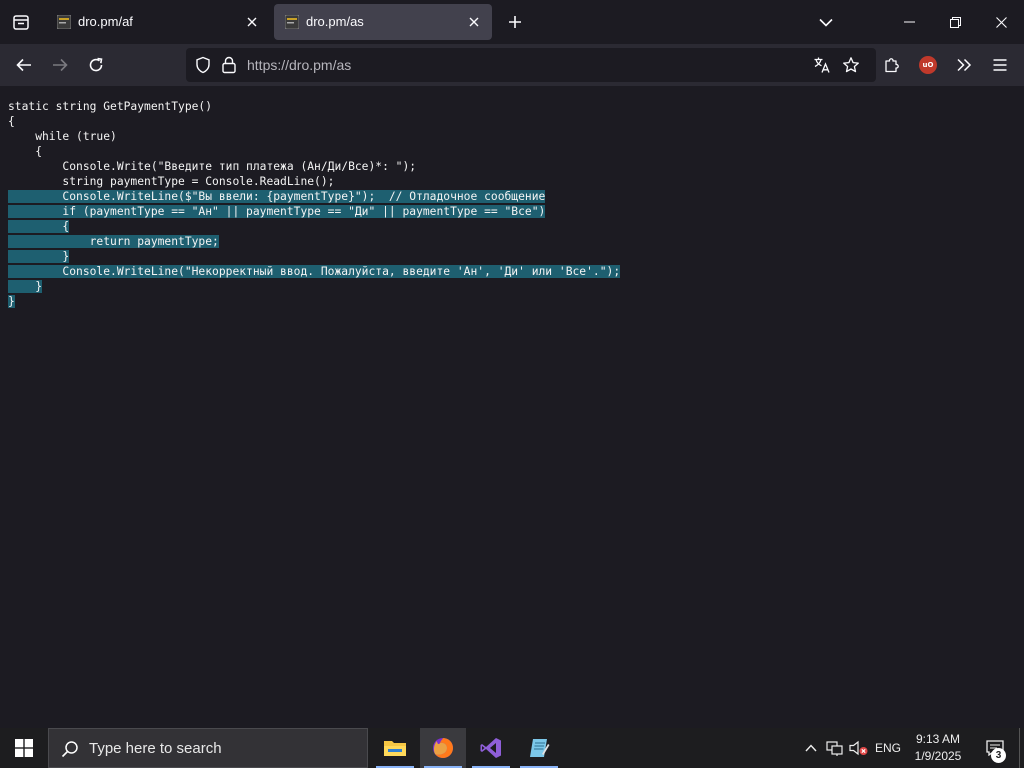  What do you see at coordinates (964, 65) in the screenshot?
I see `chevrons-right-icon` at bounding box center [964, 65].